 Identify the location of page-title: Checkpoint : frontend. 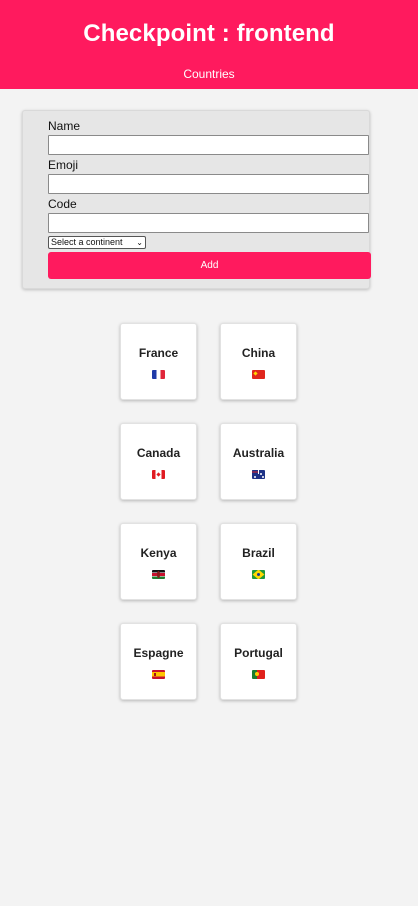
(209, 33).